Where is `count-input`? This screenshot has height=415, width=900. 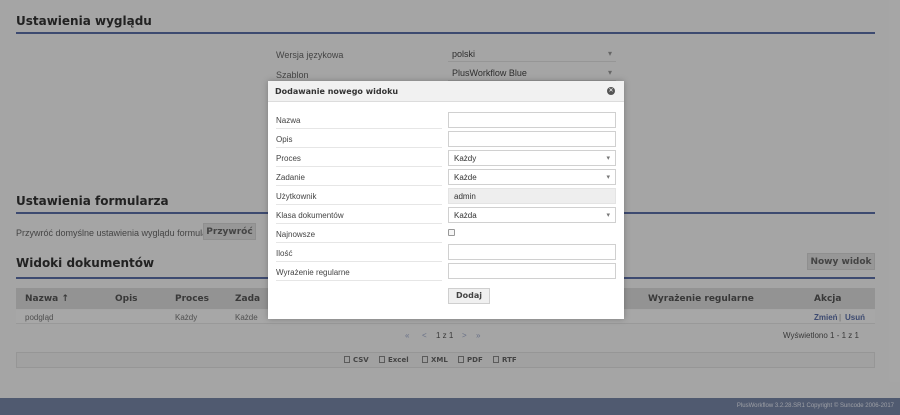 count-input is located at coordinates (532, 252).